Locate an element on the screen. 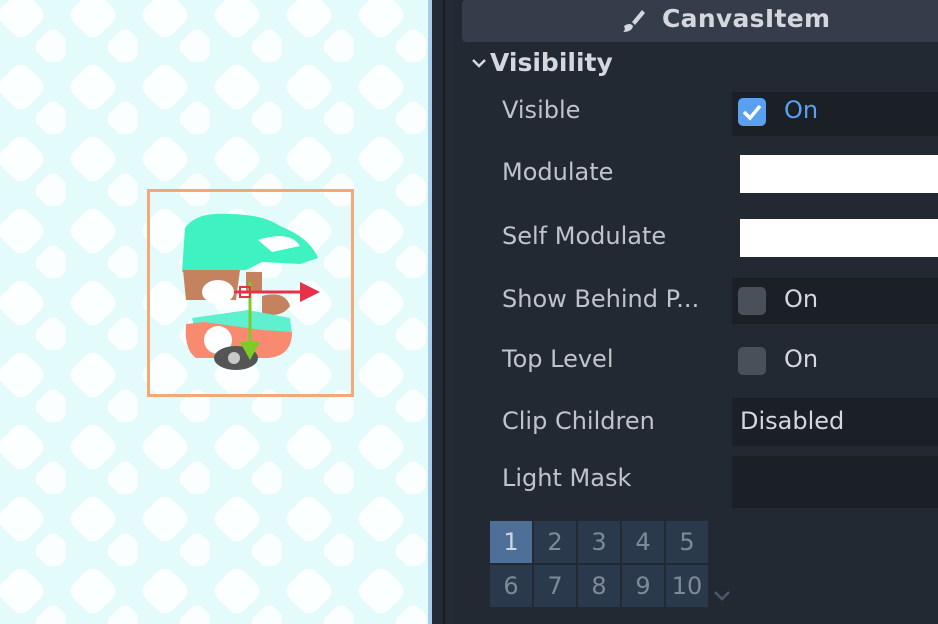 The height and width of the screenshot is (624, 938). show-behind-parent-value: On is located at coordinates (801, 299).